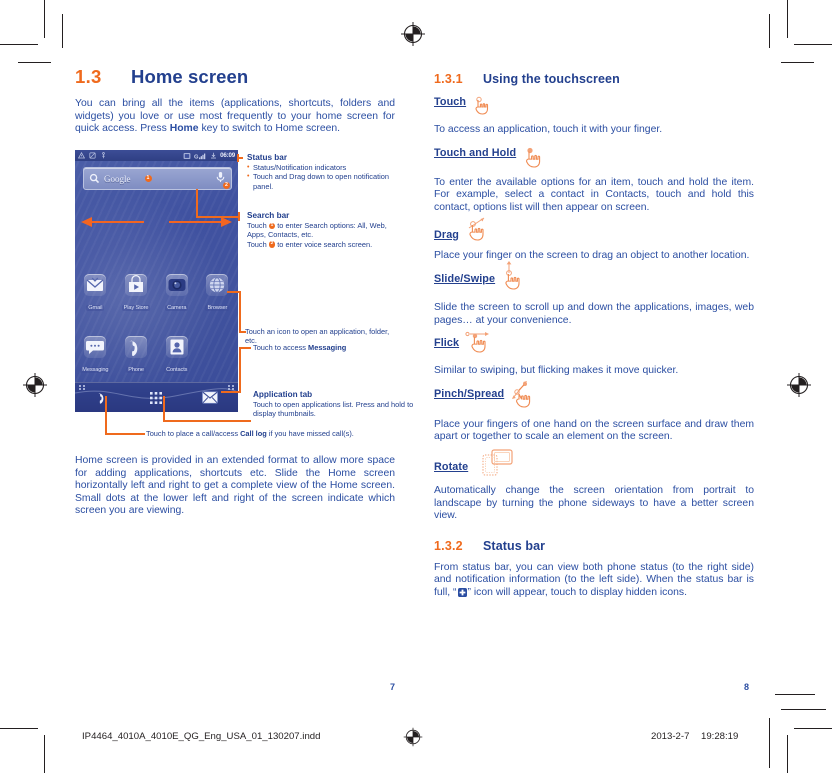 This screenshot has height=773, width=832. I want to click on app-play-store: Play Store, so click(136, 294).